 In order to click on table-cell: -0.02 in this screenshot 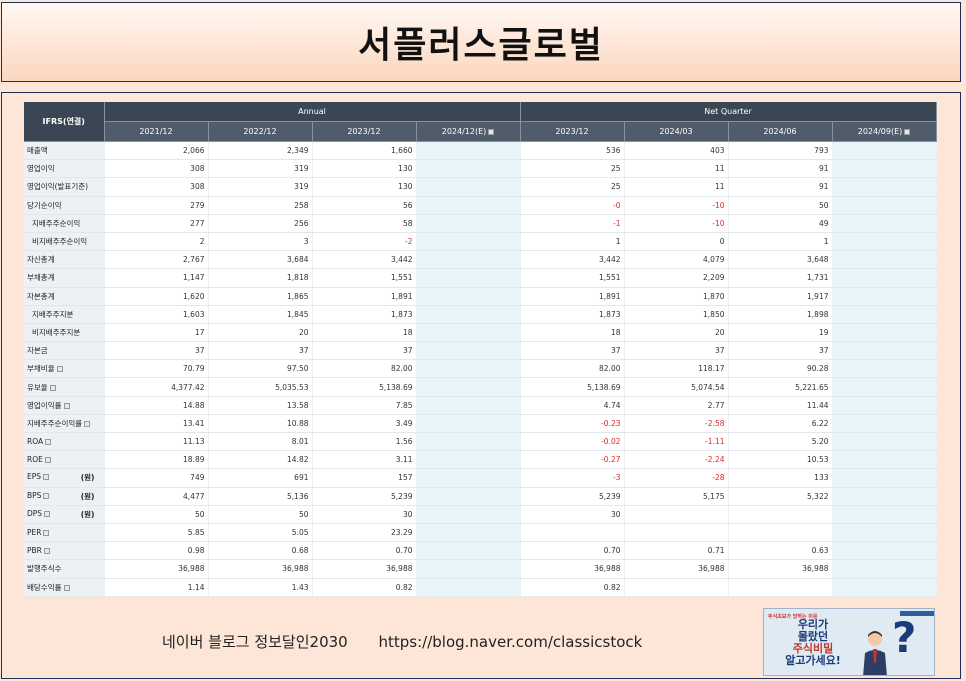, I will do `click(572, 442)`.